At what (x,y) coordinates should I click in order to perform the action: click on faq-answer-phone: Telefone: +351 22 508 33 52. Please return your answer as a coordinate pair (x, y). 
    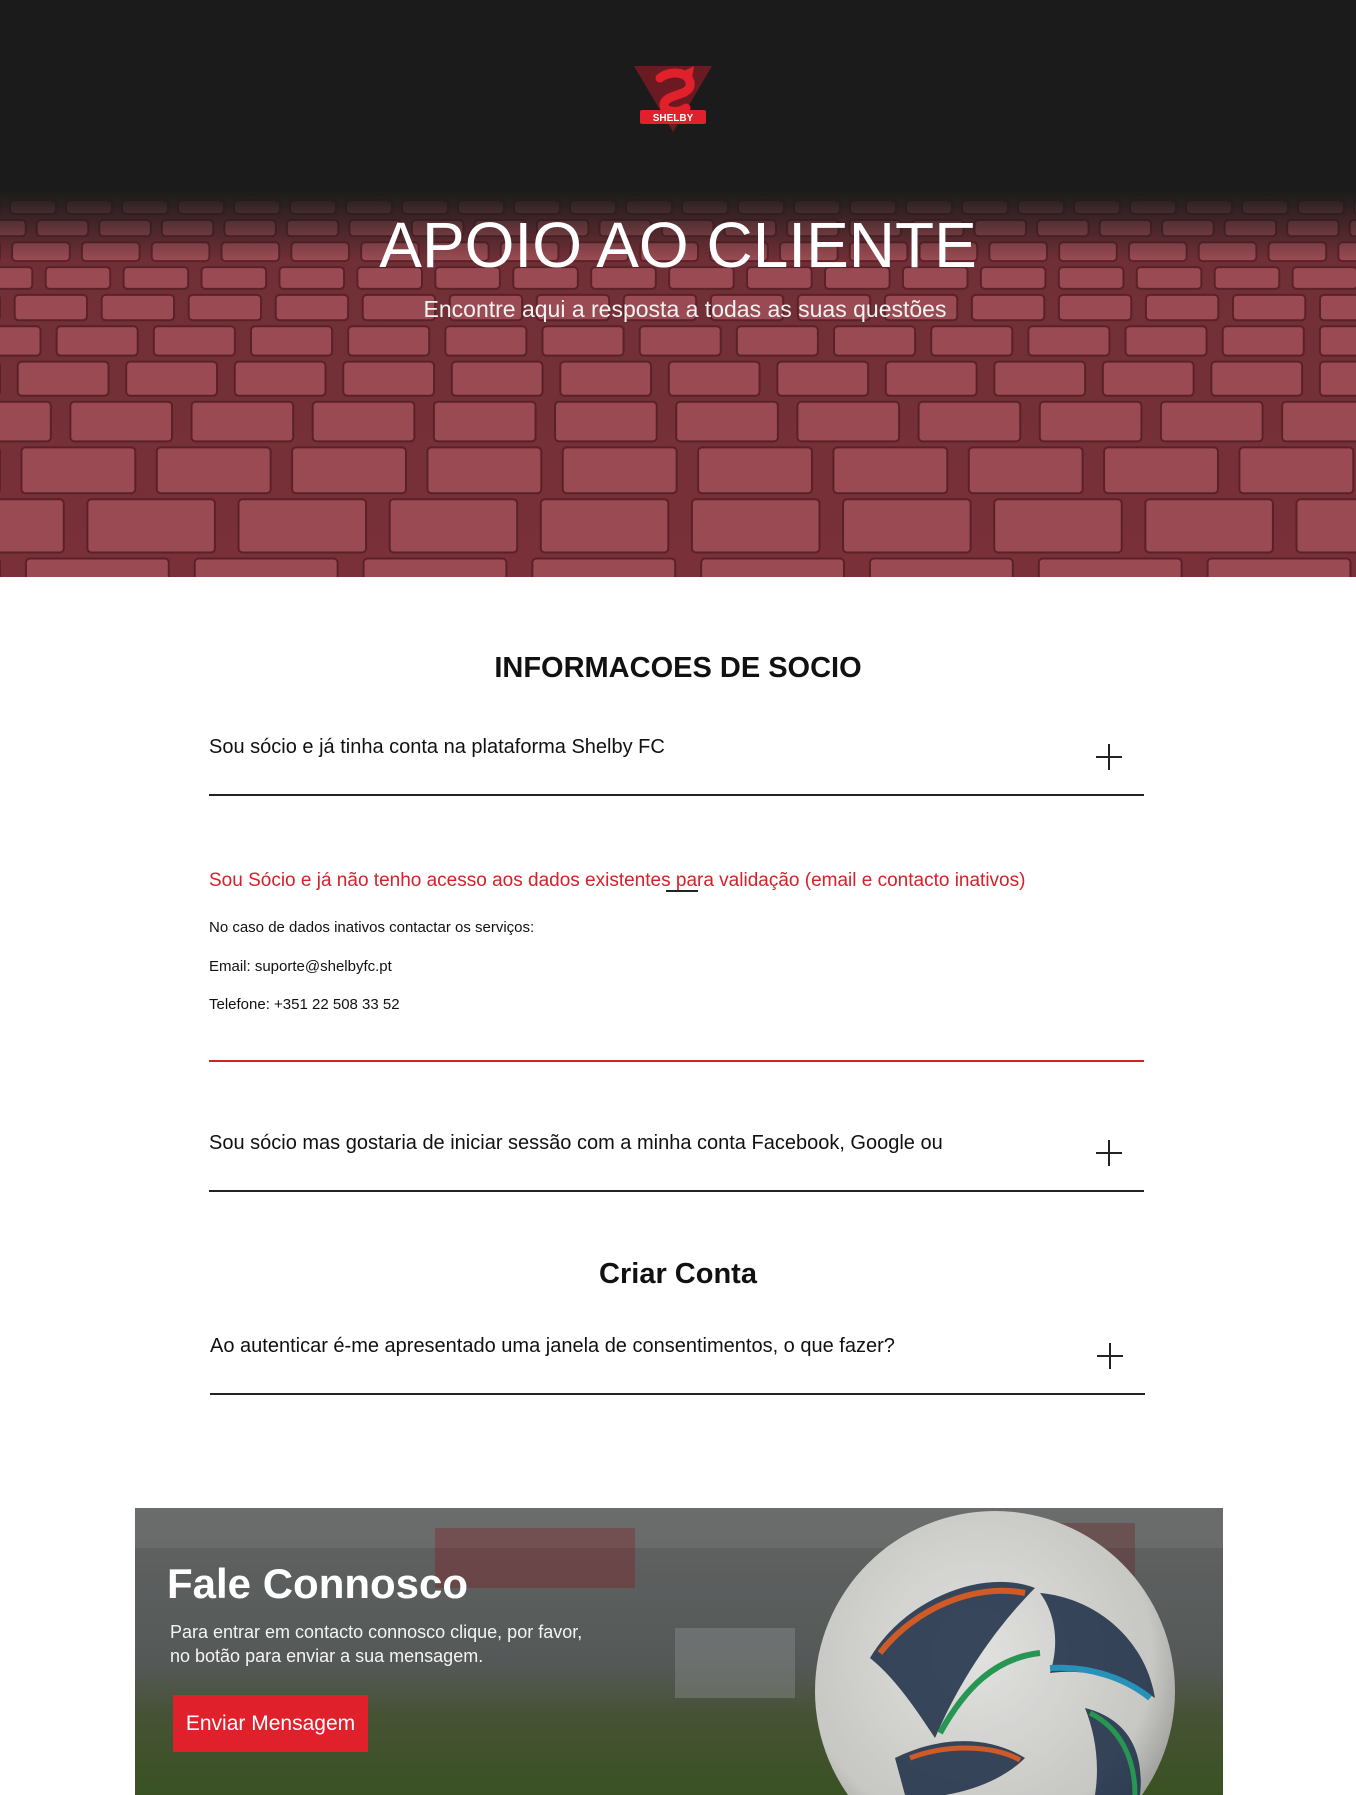
    Looking at the image, I should click on (304, 1004).